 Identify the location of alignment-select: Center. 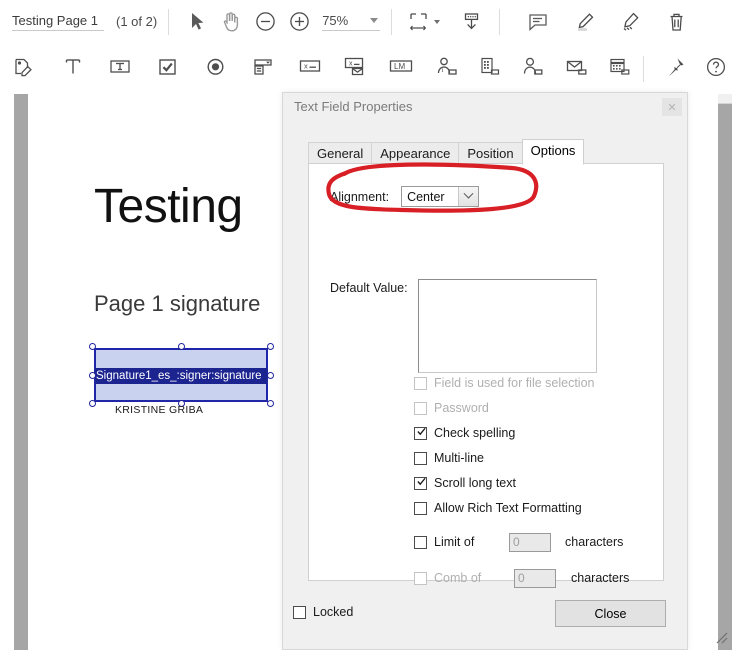
(440, 196).